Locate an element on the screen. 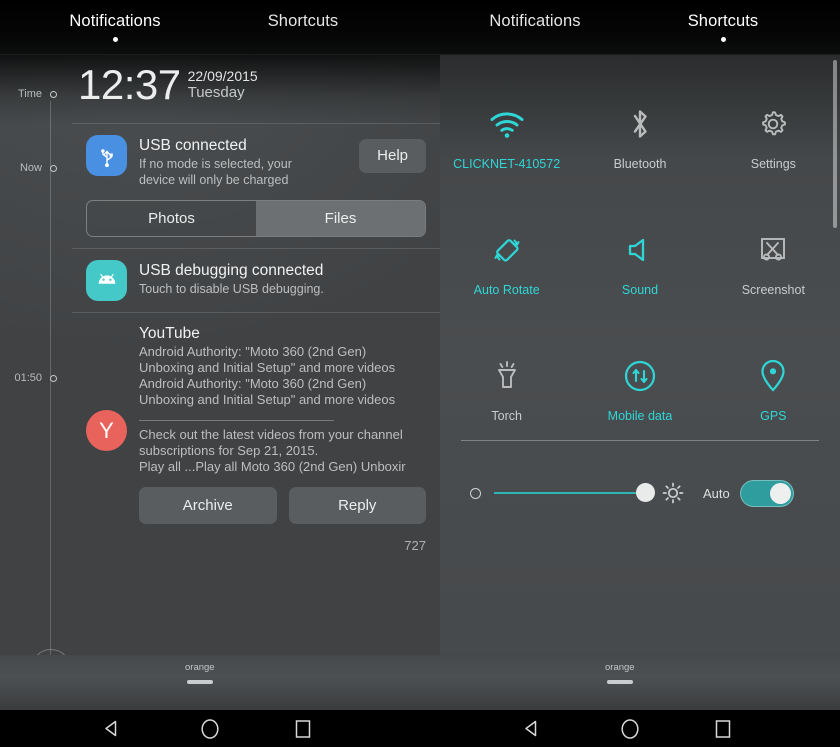  tile-torch: Torch is located at coordinates (506, 388).